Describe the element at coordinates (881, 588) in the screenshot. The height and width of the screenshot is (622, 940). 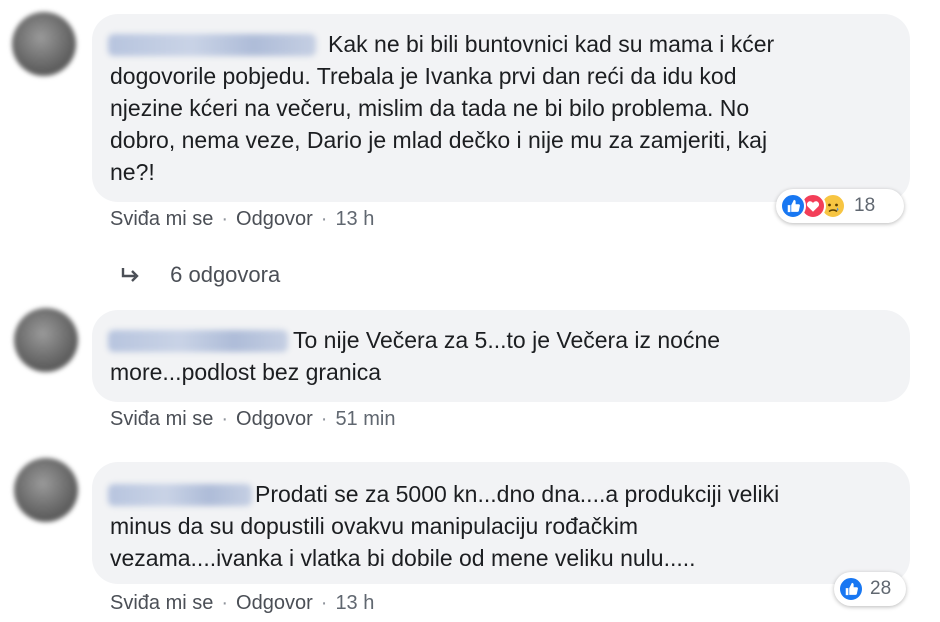
I see `reaction-count: 28` at that location.